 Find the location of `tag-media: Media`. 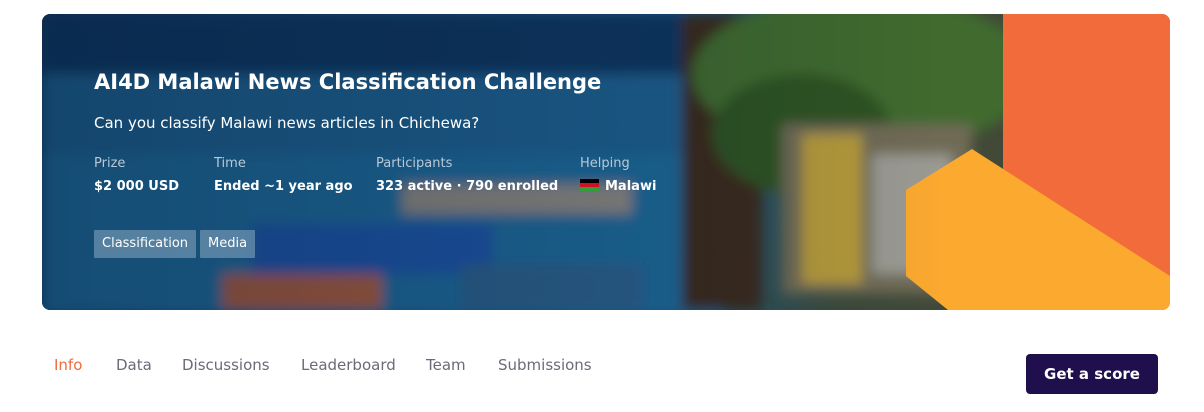

tag-media: Media is located at coordinates (228, 244).